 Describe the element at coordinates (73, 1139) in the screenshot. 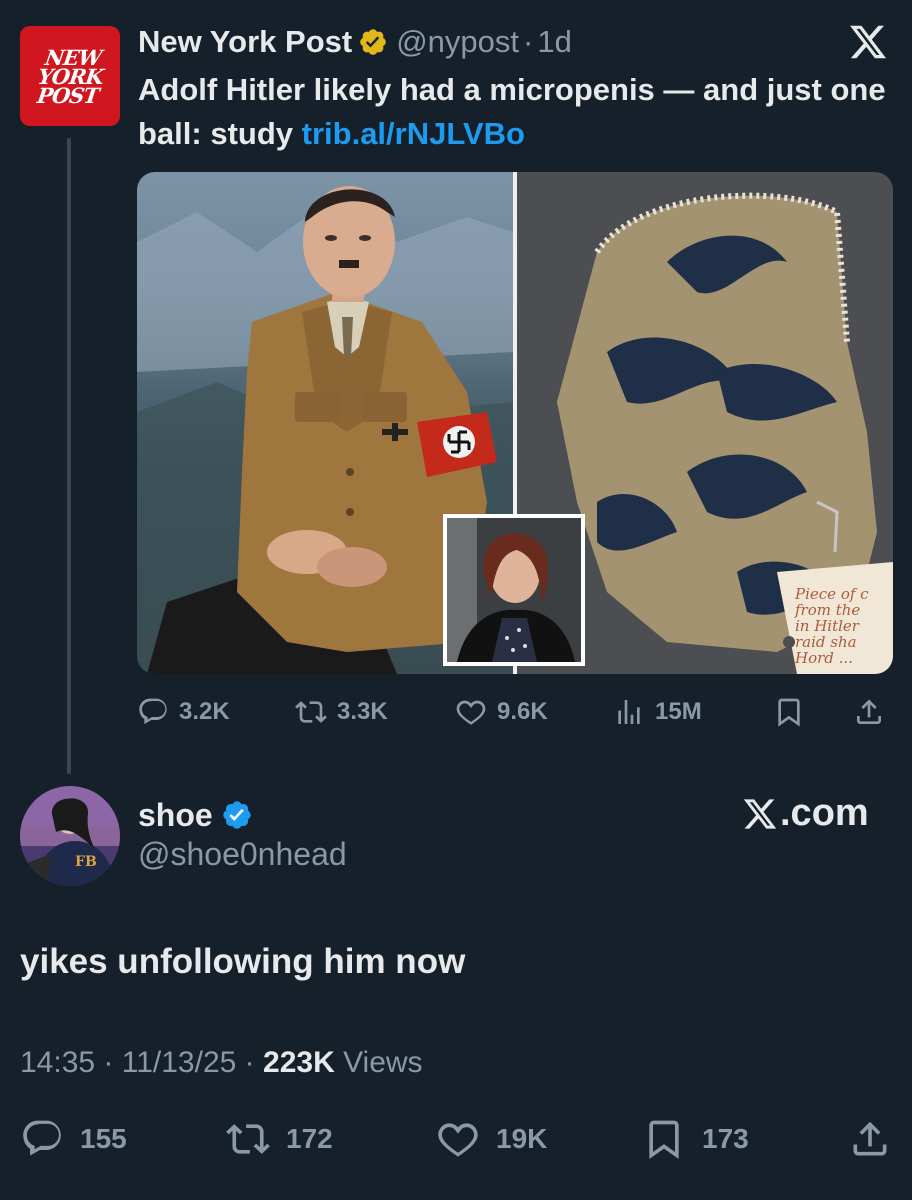

I see `main-reply-button: 155` at that location.